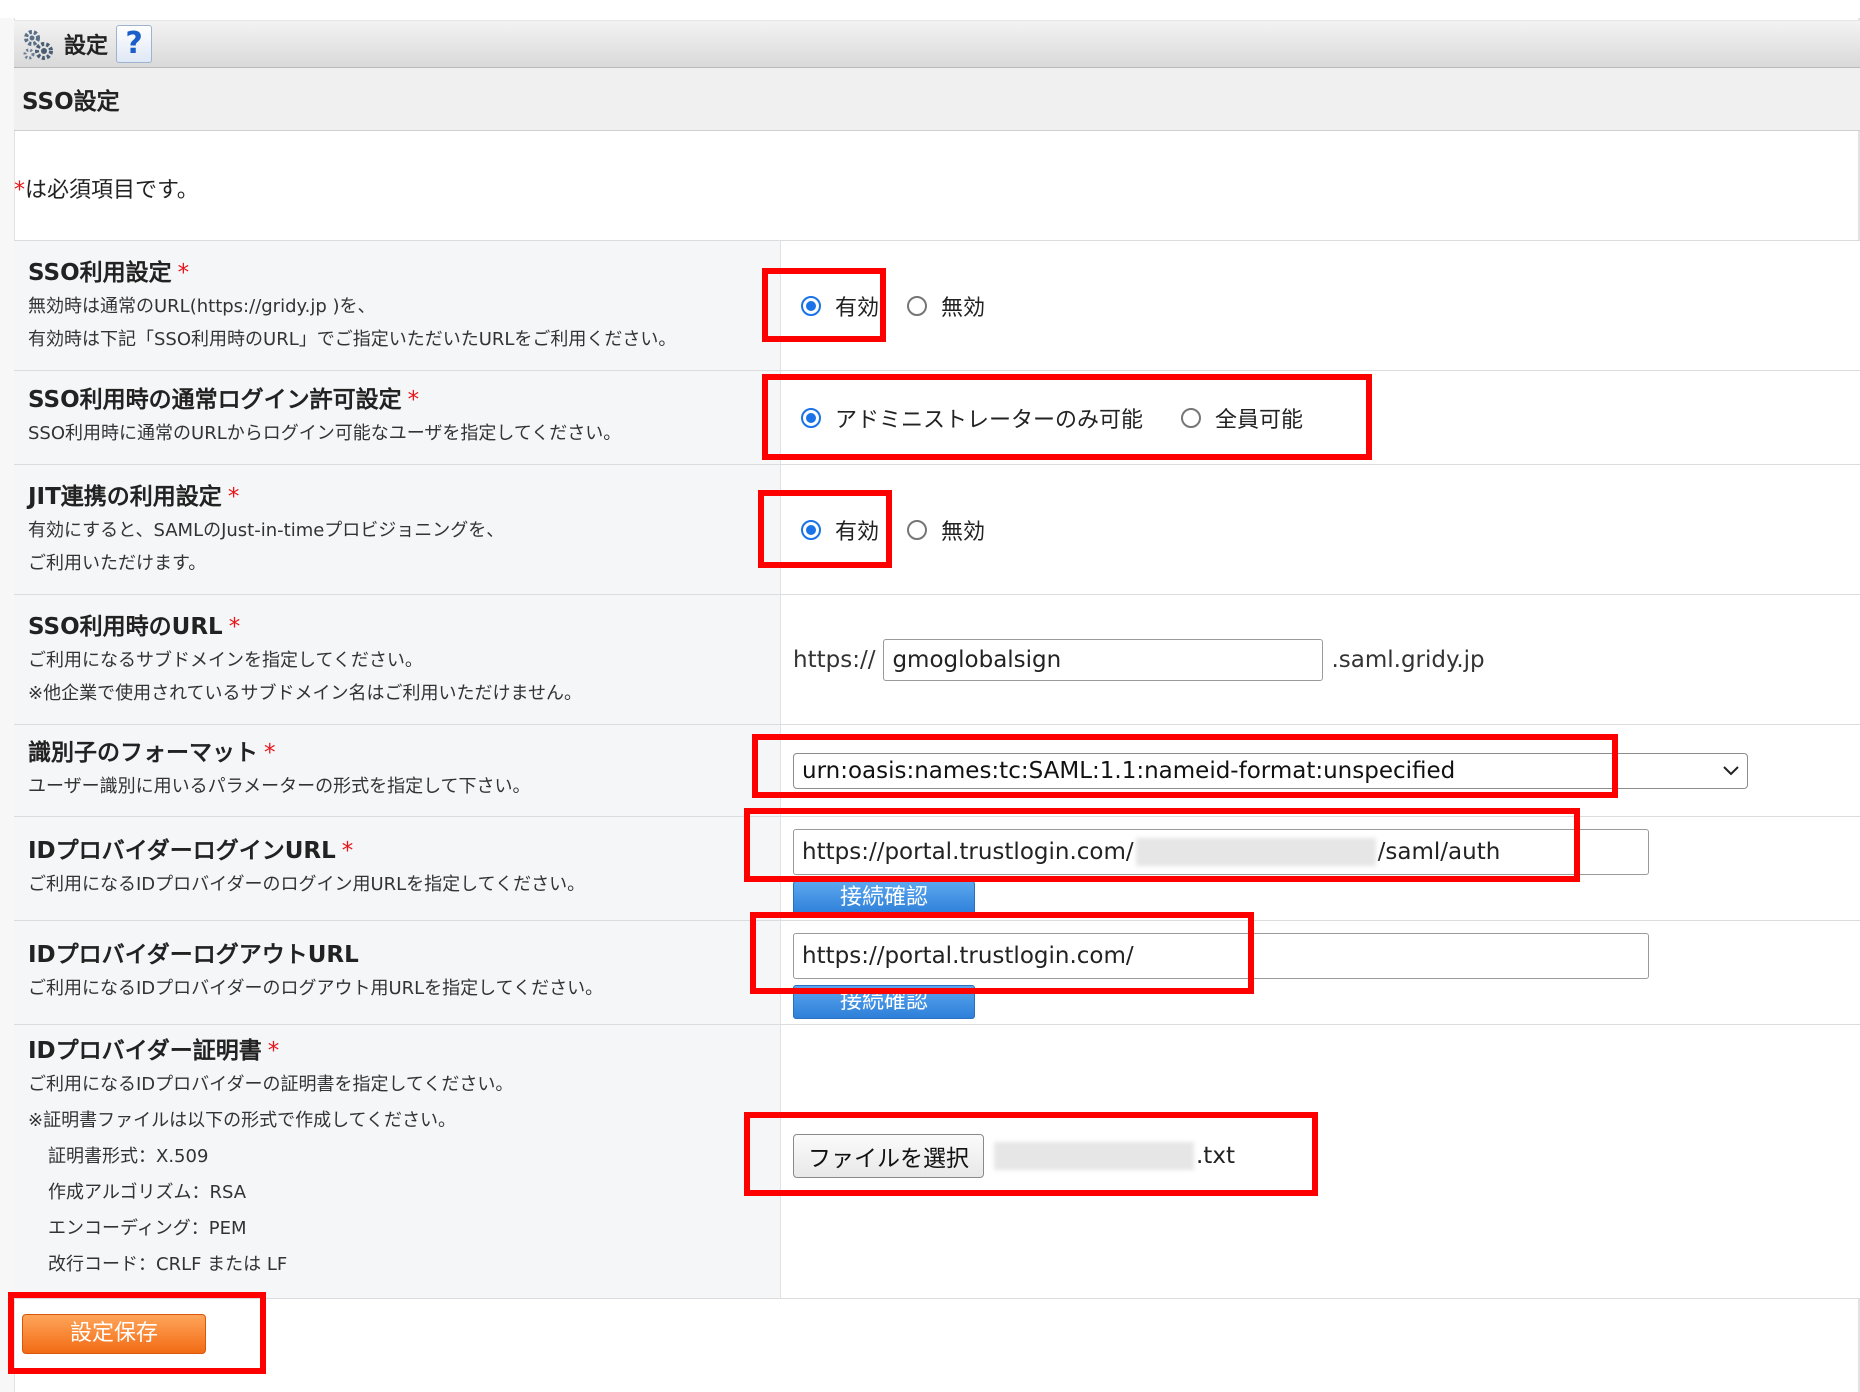 This screenshot has width=1860, height=1392. What do you see at coordinates (125, 626) in the screenshot?
I see `field-label-text: SSO利用時のURL` at bounding box center [125, 626].